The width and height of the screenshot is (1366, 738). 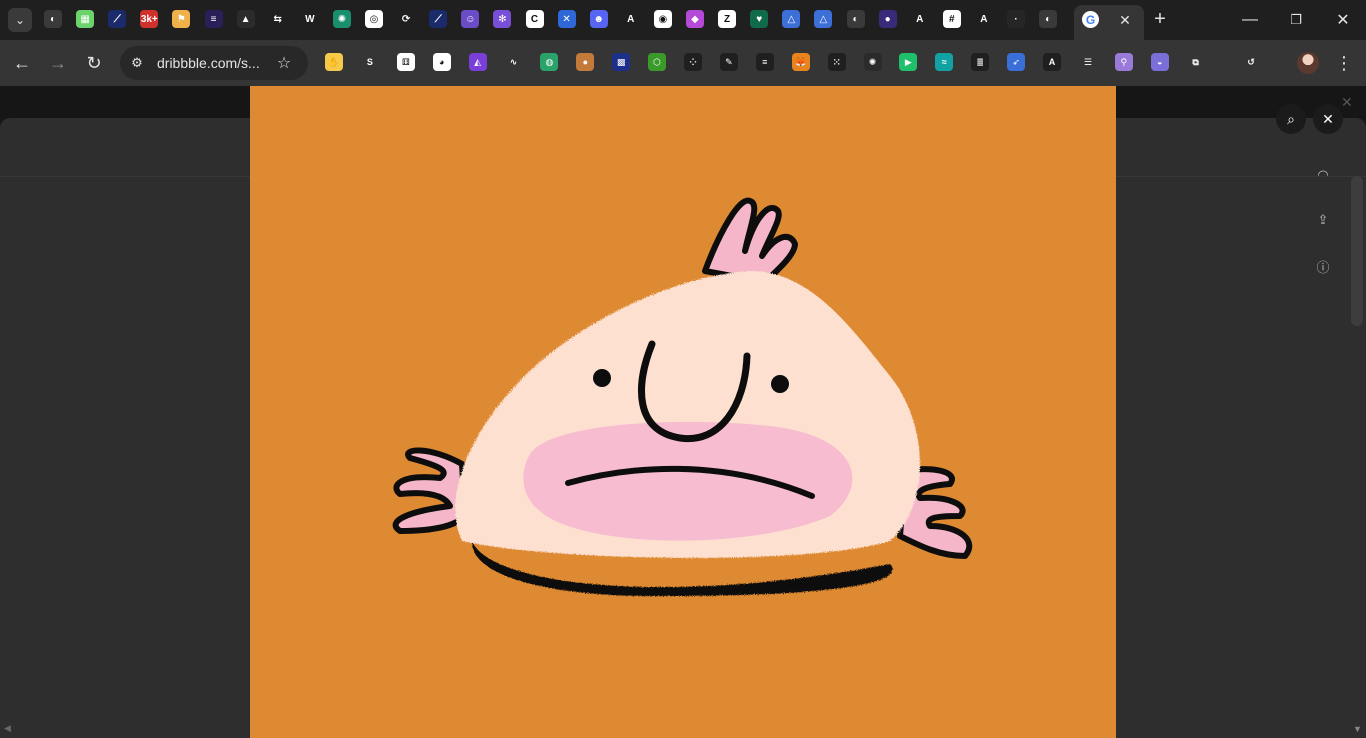 What do you see at coordinates (1048, 19) in the screenshot?
I see `globe-favicon-2: ◐` at bounding box center [1048, 19].